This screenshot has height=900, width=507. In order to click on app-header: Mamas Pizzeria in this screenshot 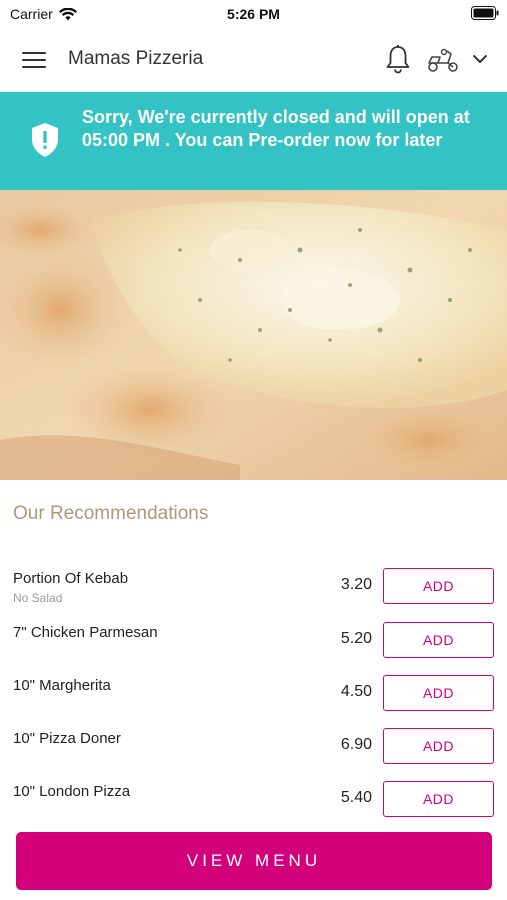, I will do `click(253, 60)`.